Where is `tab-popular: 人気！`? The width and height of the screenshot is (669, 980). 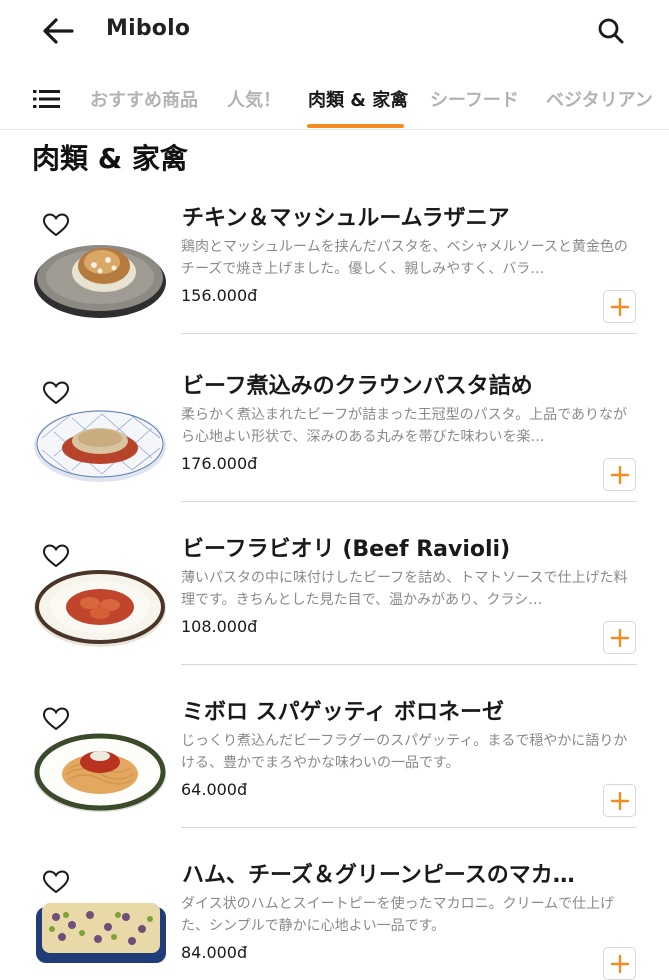
tab-popular: 人気！ is located at coordinates (254, 99).